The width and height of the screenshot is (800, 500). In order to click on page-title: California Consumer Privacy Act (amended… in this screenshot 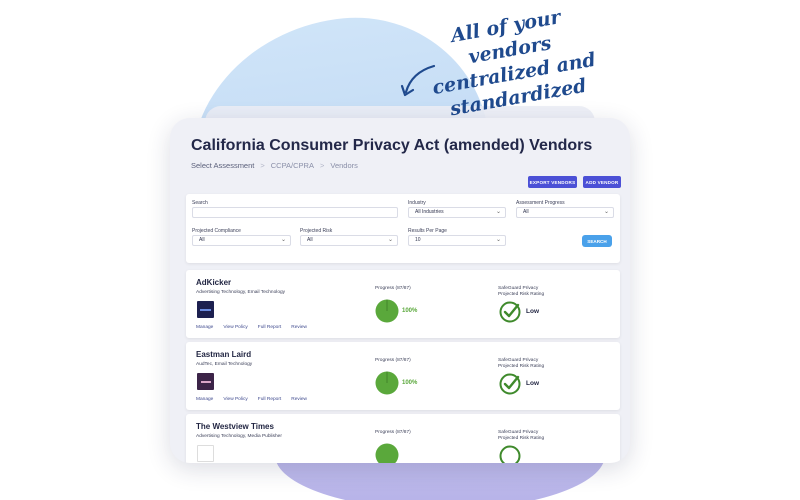, I will do `click(392, 145)`.